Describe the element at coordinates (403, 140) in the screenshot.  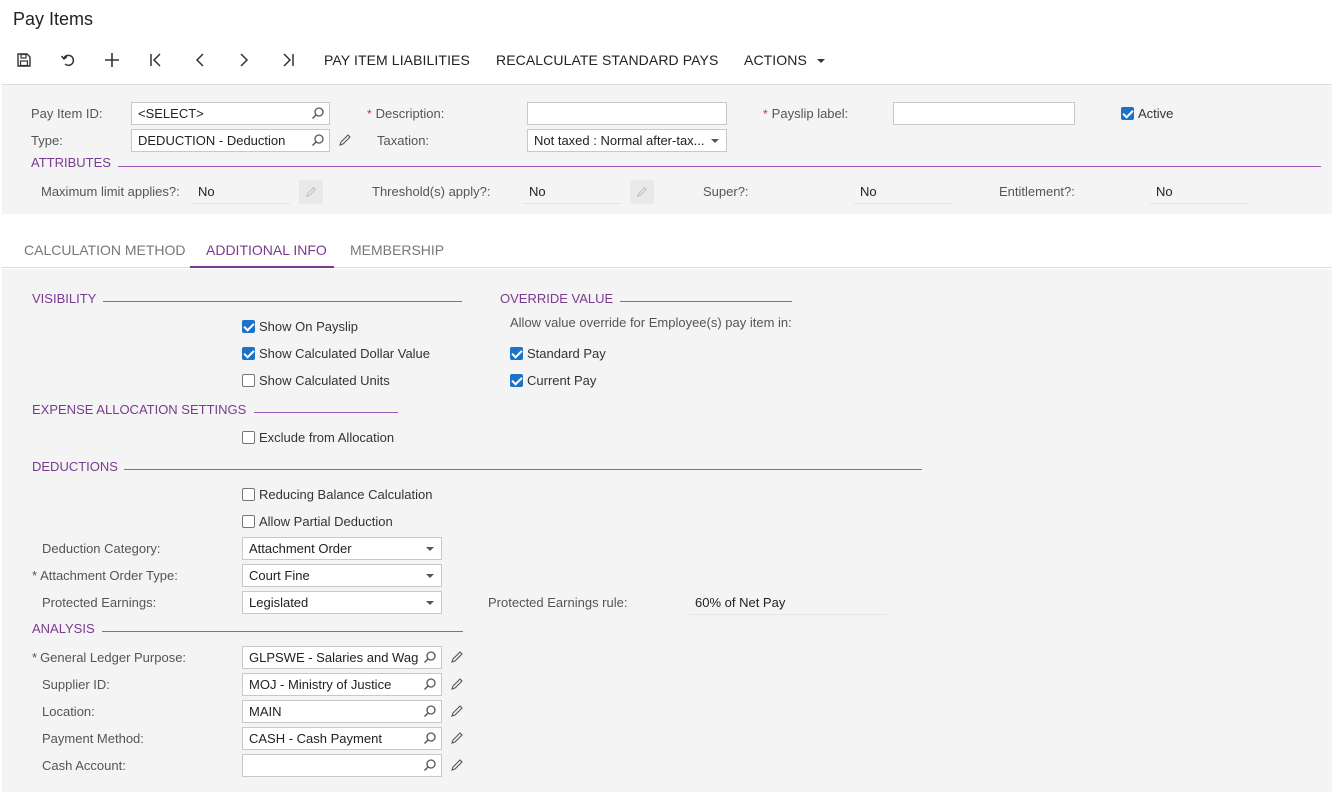
I see `taxation-label: Taxation:` at that location.